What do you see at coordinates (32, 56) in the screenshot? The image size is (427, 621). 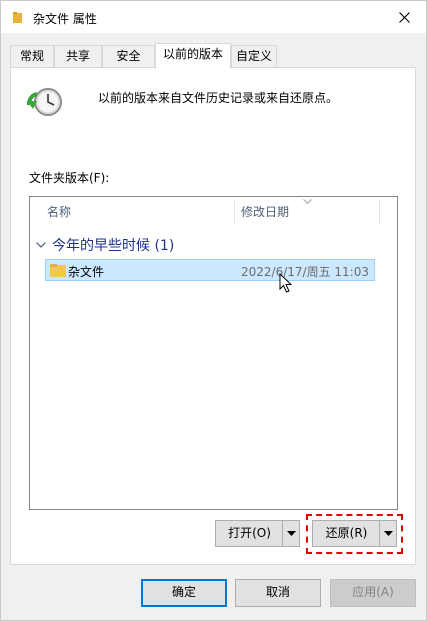 I see `tab-general: 常规` at bounding box center [32, 56].